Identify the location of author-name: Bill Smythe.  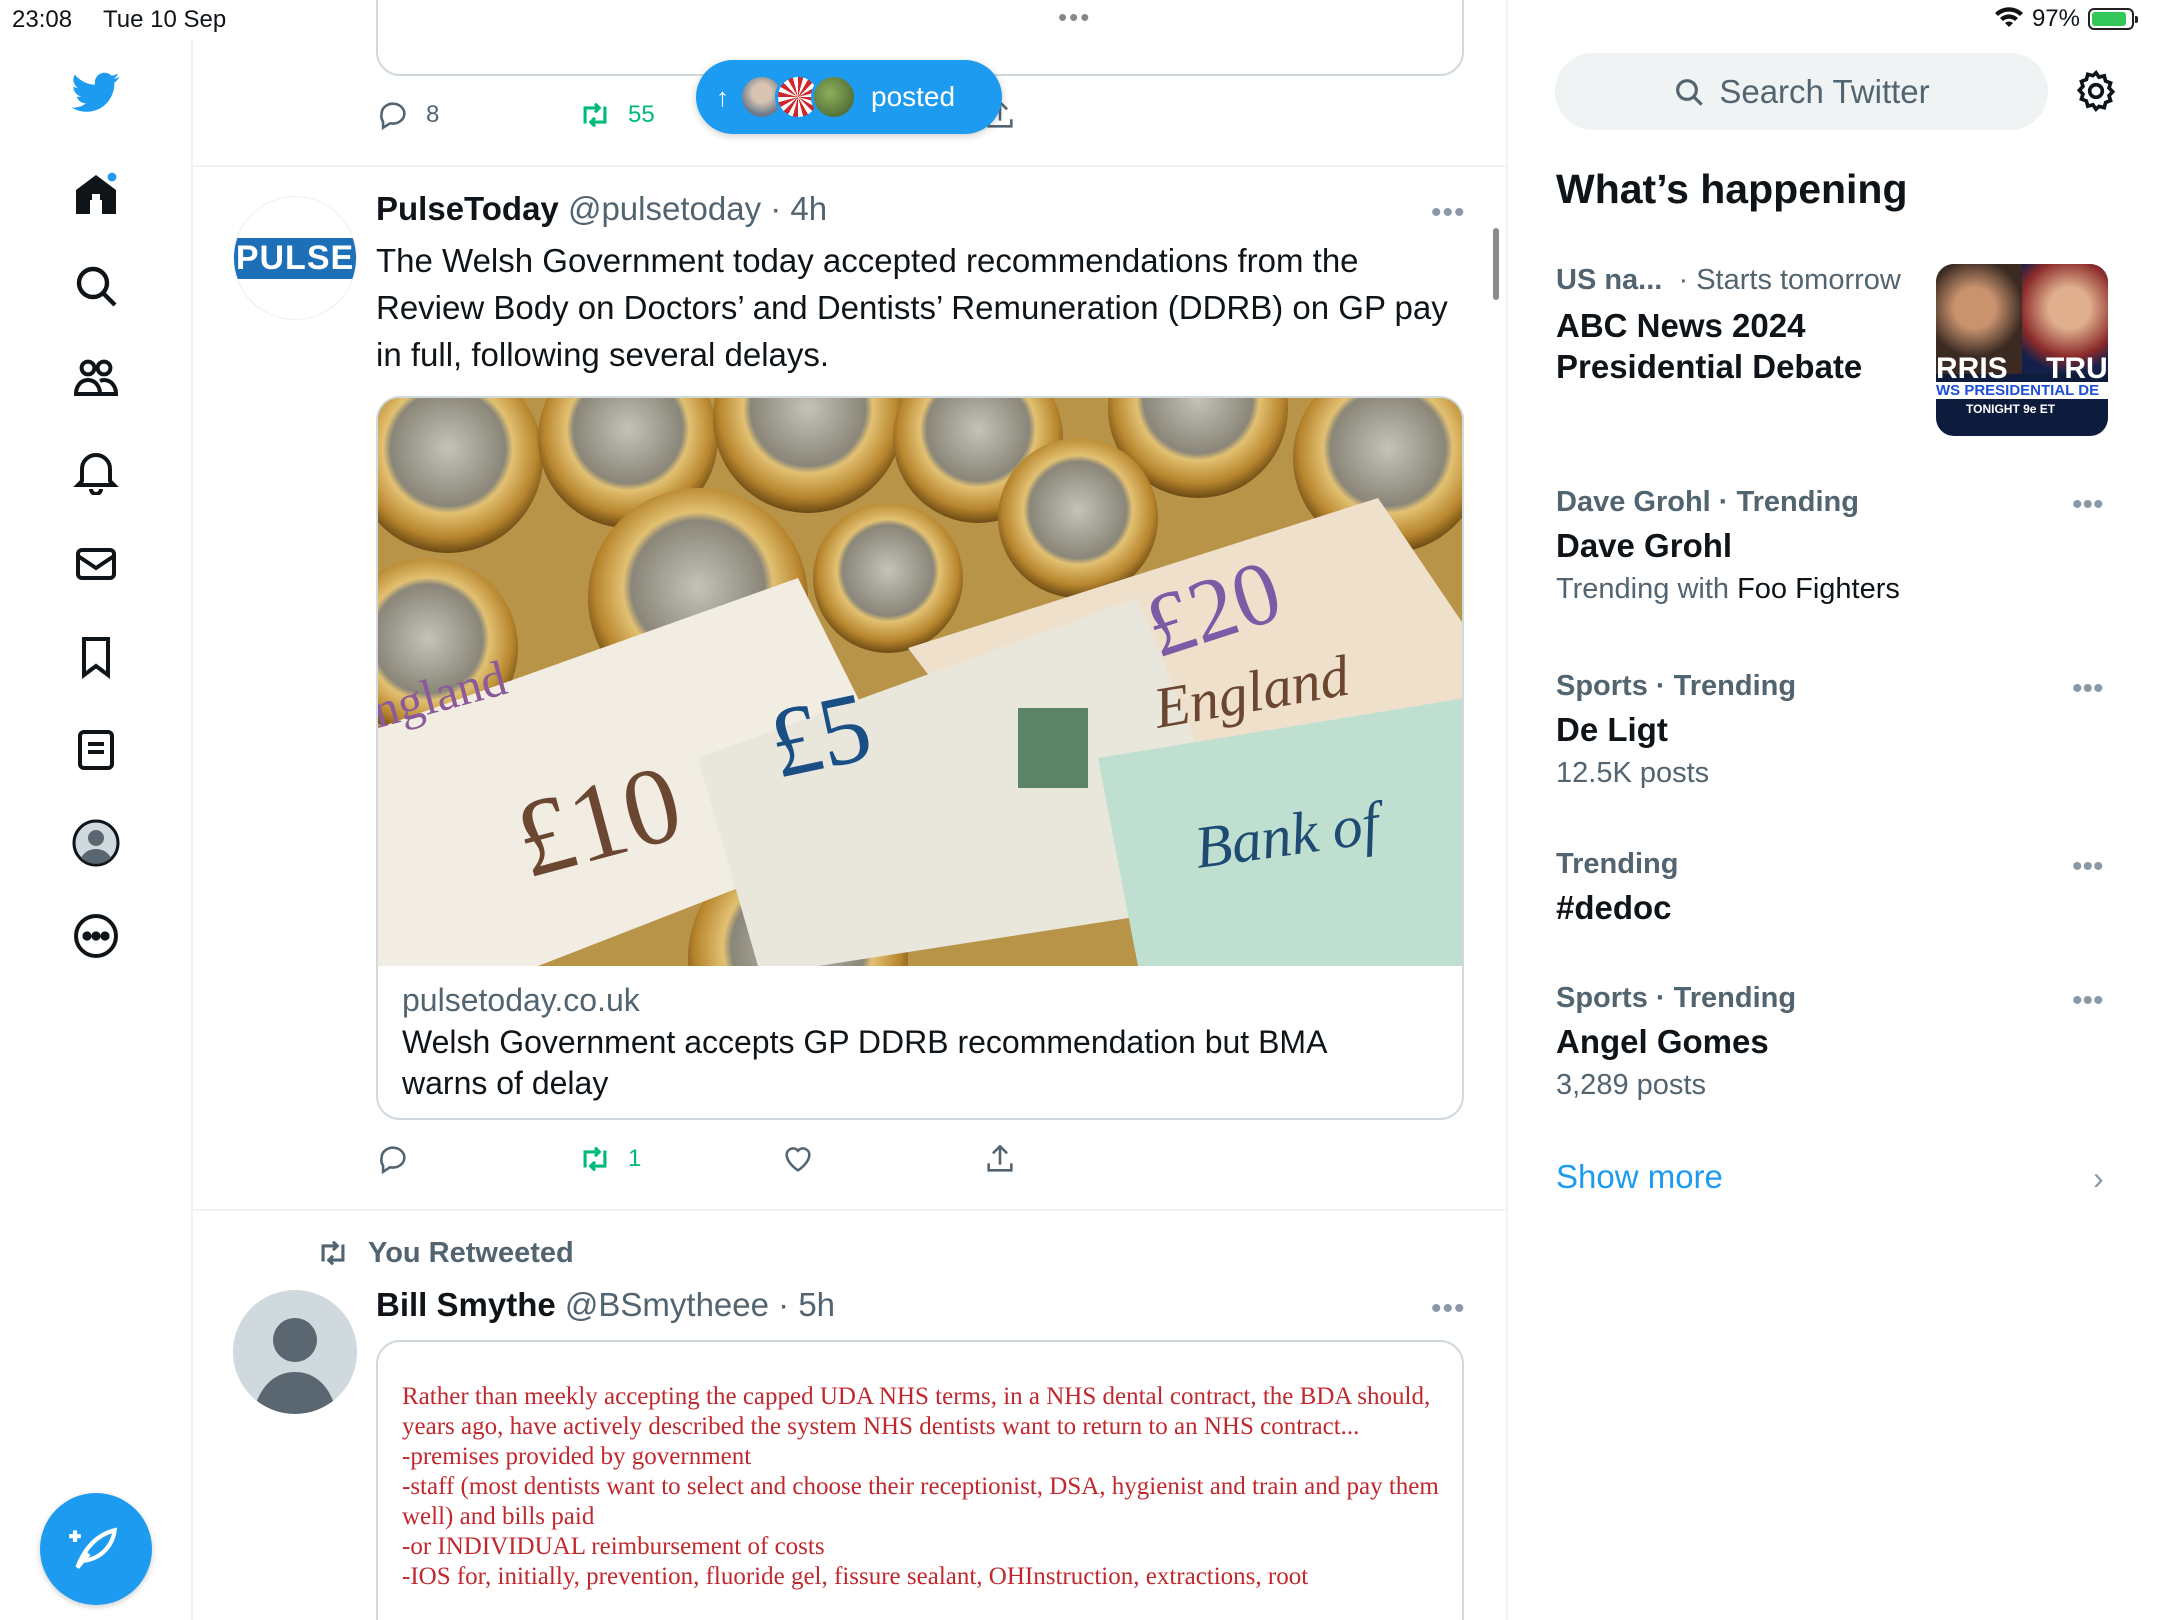
(466, 1304).